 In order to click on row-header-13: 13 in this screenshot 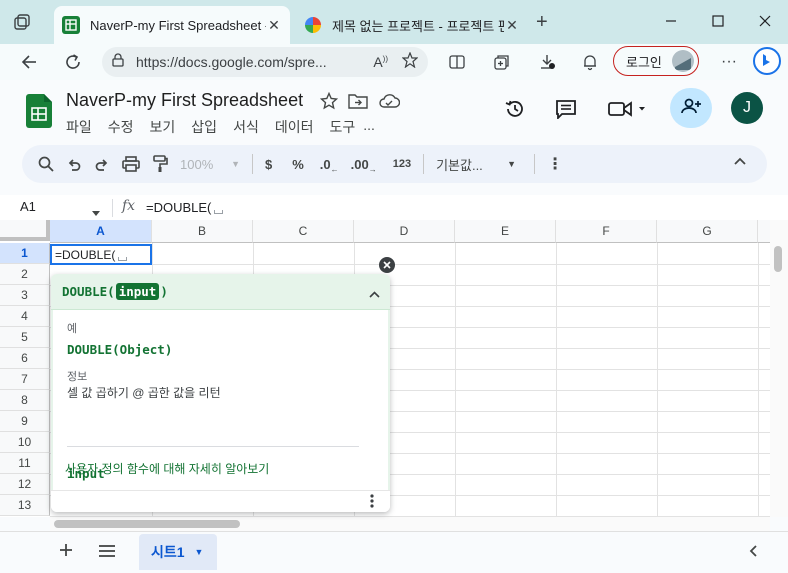, I will do `click(25, 505)`.